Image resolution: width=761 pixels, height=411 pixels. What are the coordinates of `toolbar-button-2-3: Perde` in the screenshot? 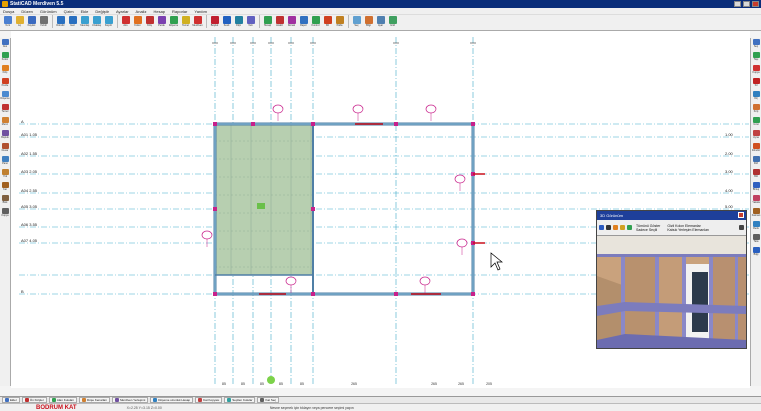 It's located at (161, 22).